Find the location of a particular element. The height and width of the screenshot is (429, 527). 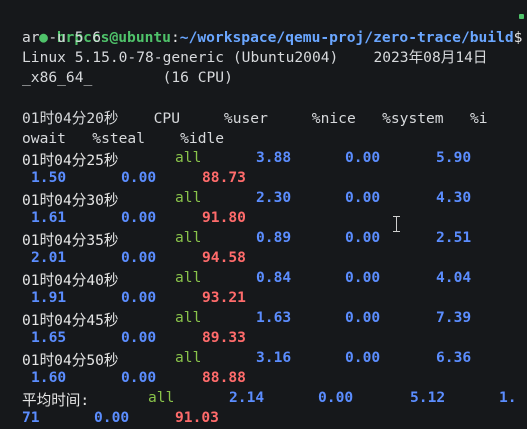

cell-user: 3.16 is located at coordinates (274, 357).